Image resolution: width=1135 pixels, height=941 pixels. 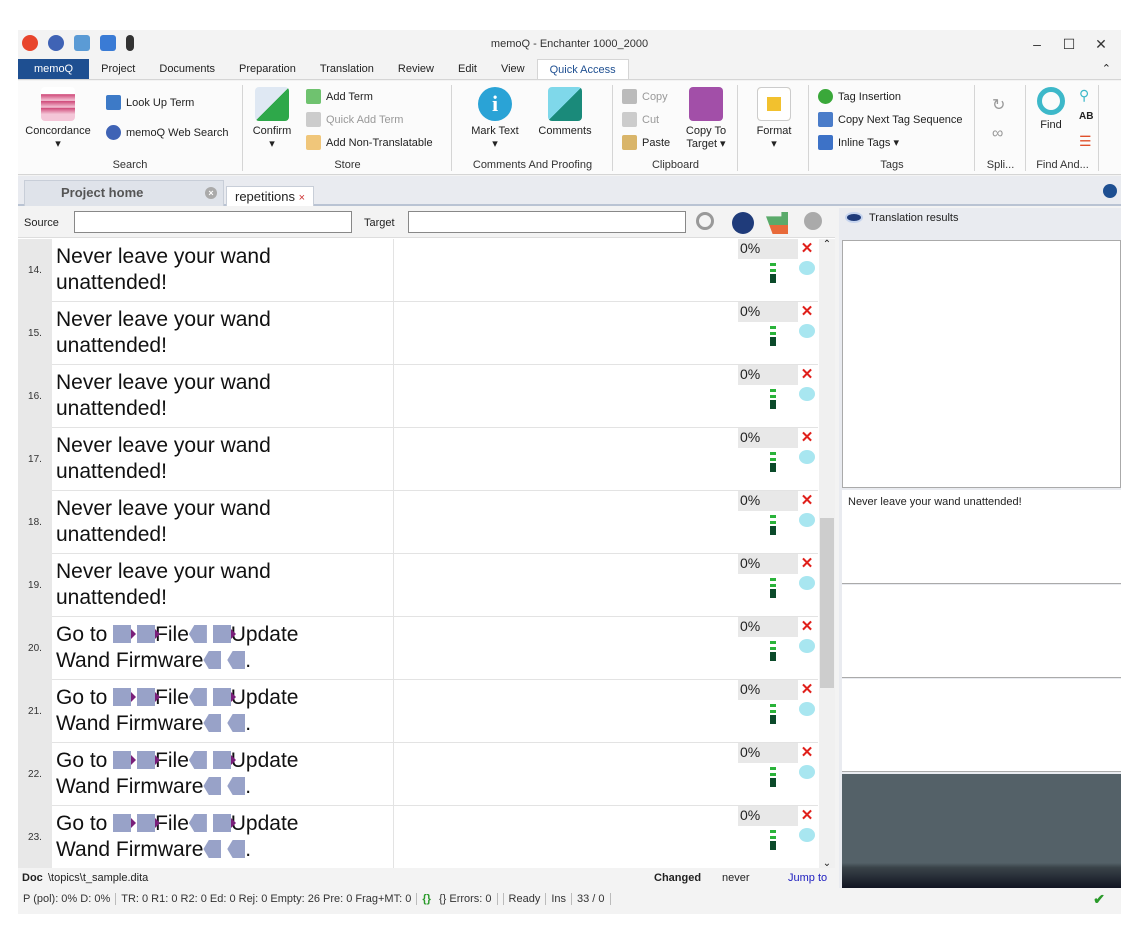 I want to click on tab-repetitions: repetitions ×, so click(x=270, y=196).